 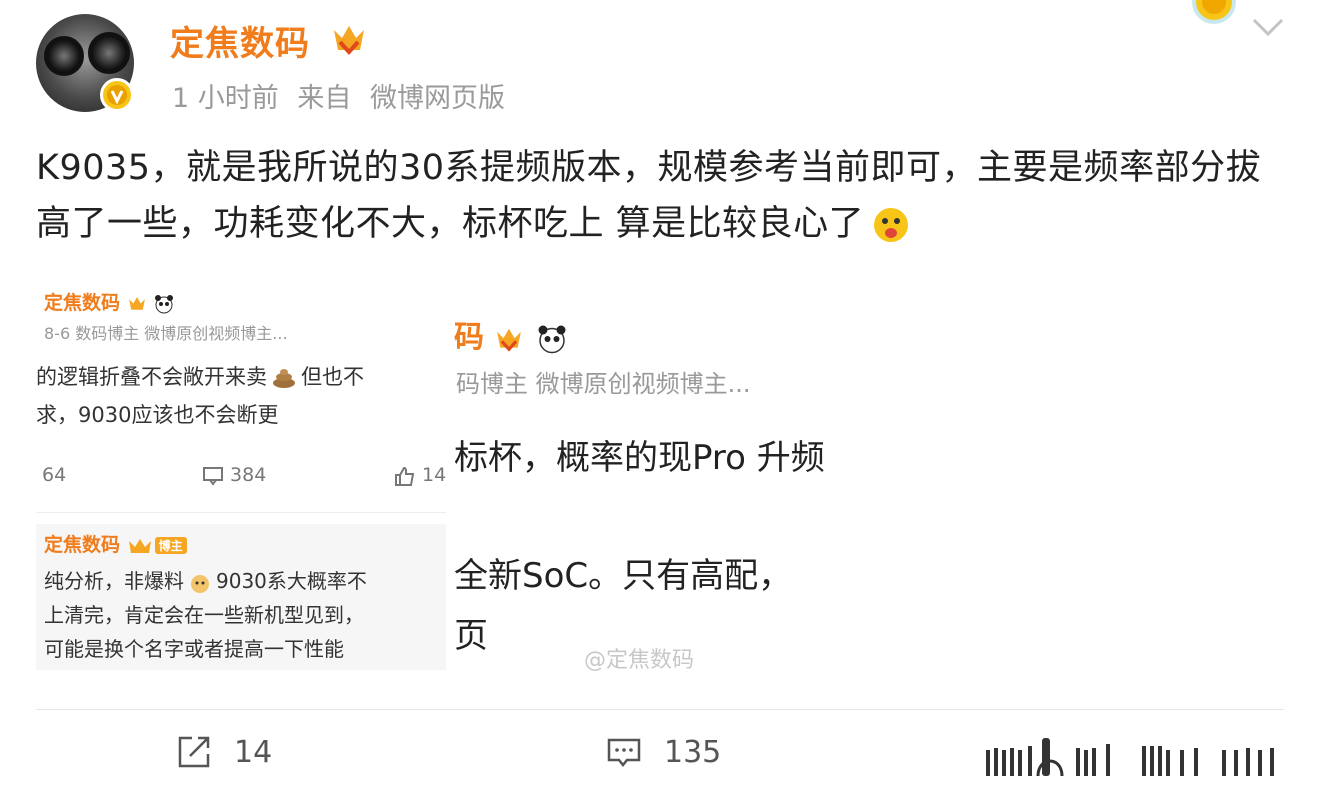 I want to click on image-watermark: @定焦数码, so click(x=639, y=660).